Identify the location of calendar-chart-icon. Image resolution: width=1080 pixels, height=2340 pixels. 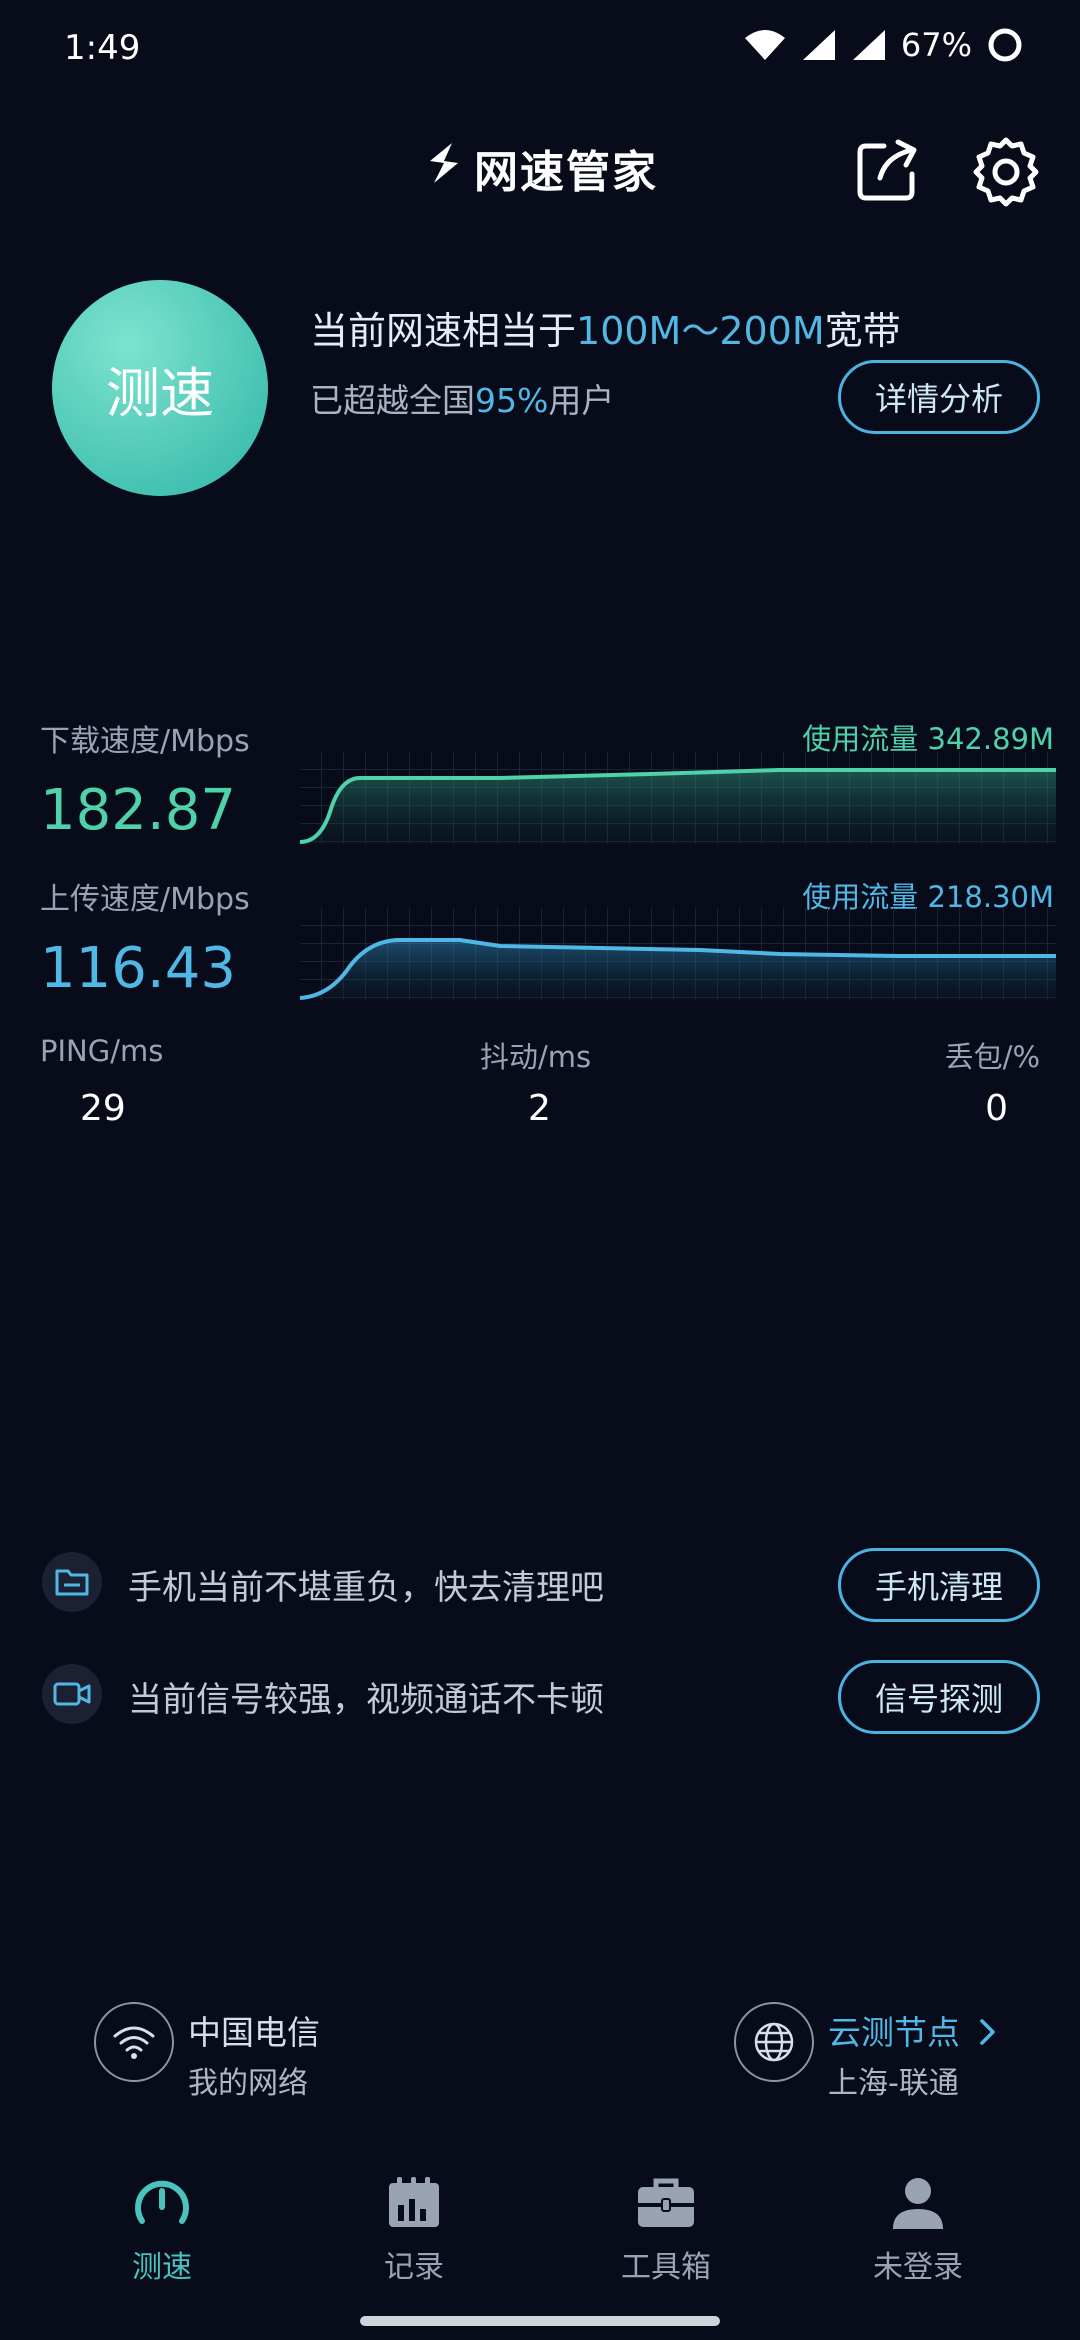
(414, 2202).